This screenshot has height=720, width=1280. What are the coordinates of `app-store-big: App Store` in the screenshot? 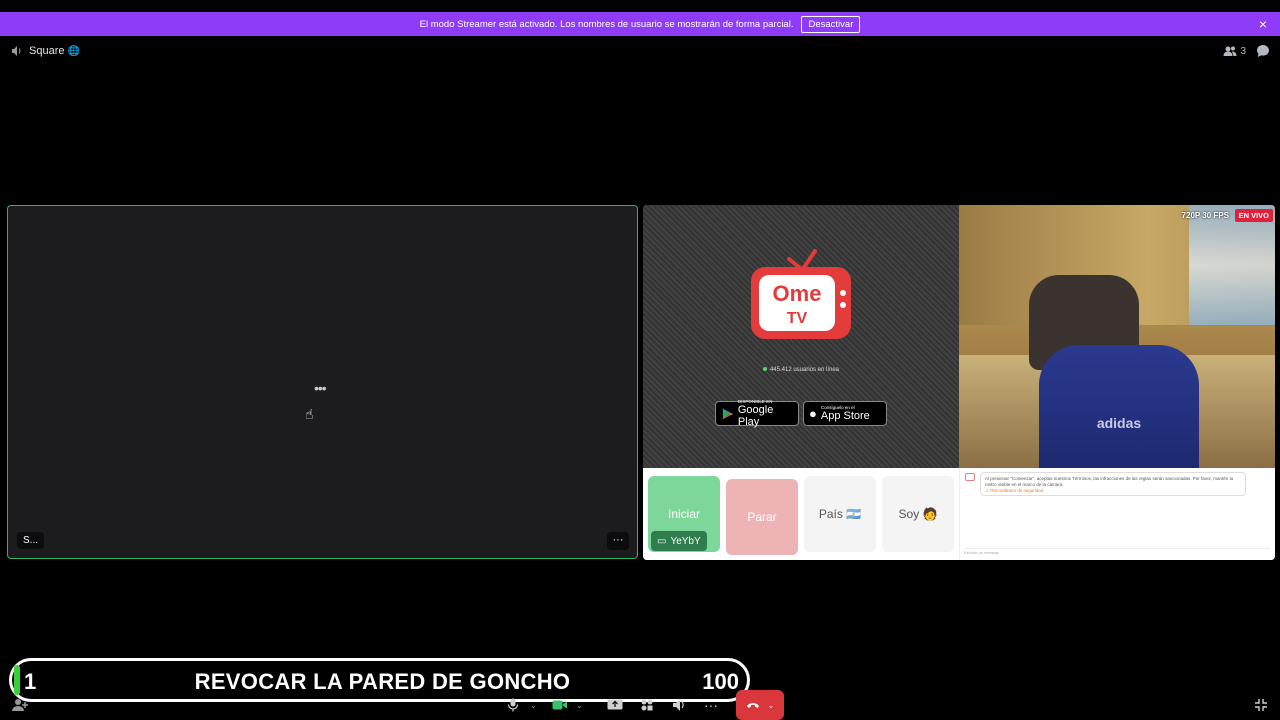 It's located at (845, 416).